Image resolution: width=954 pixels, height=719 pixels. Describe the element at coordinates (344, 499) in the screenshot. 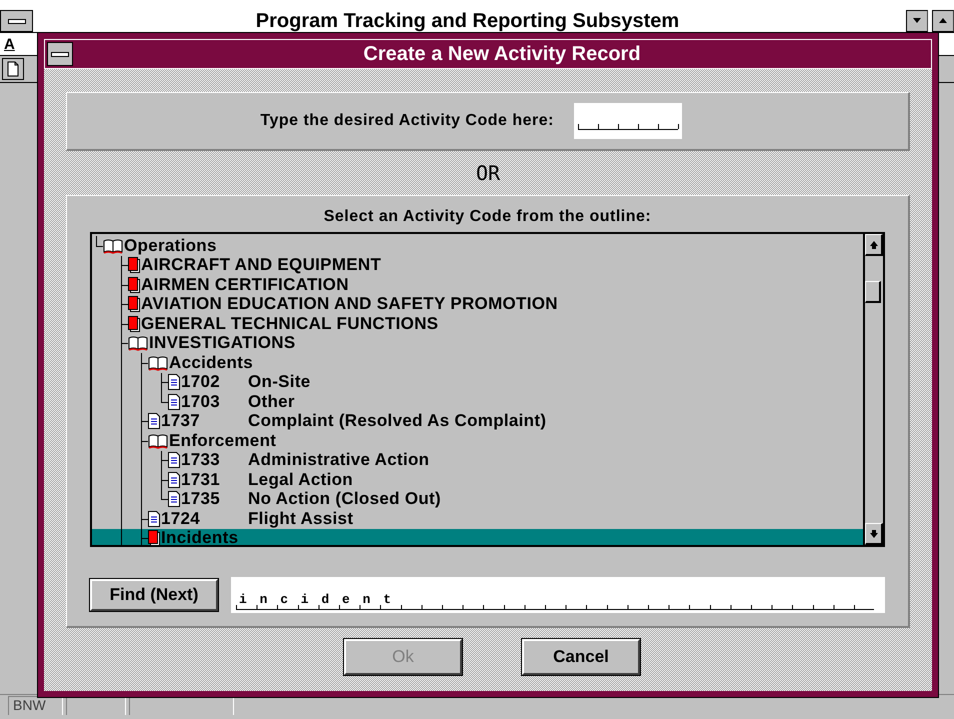

I see `activity-name: No Action (Closed Out)` at that location.